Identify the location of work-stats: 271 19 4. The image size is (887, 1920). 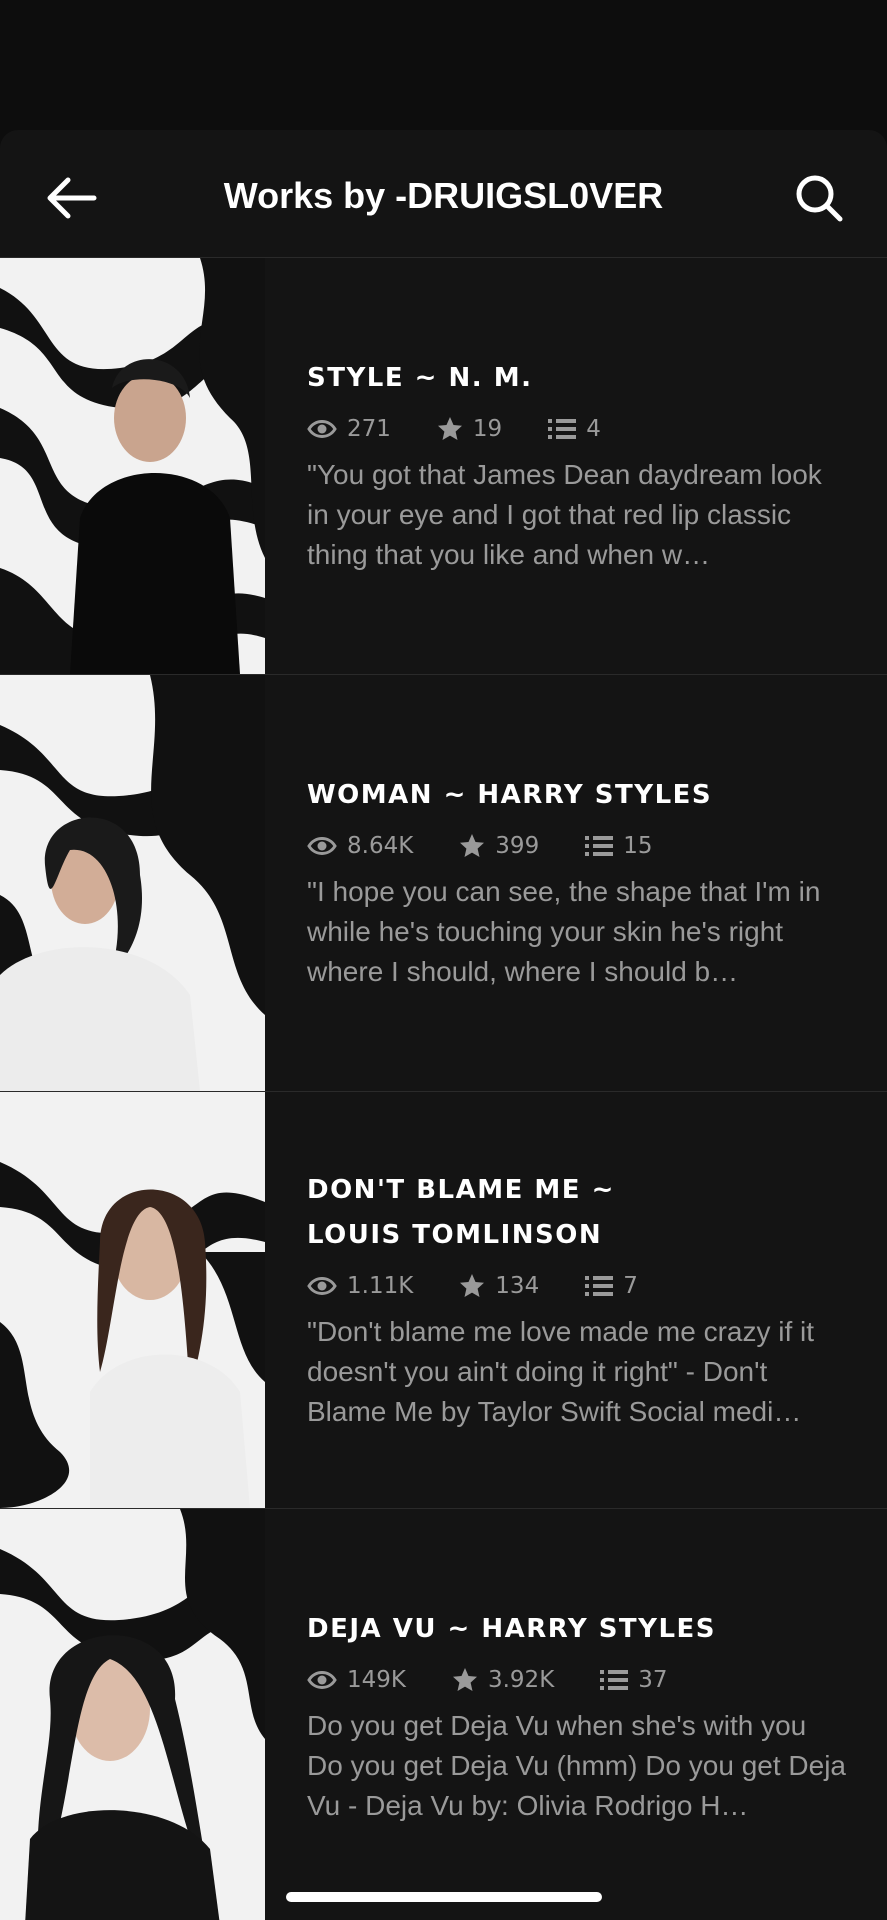
(577, 429).